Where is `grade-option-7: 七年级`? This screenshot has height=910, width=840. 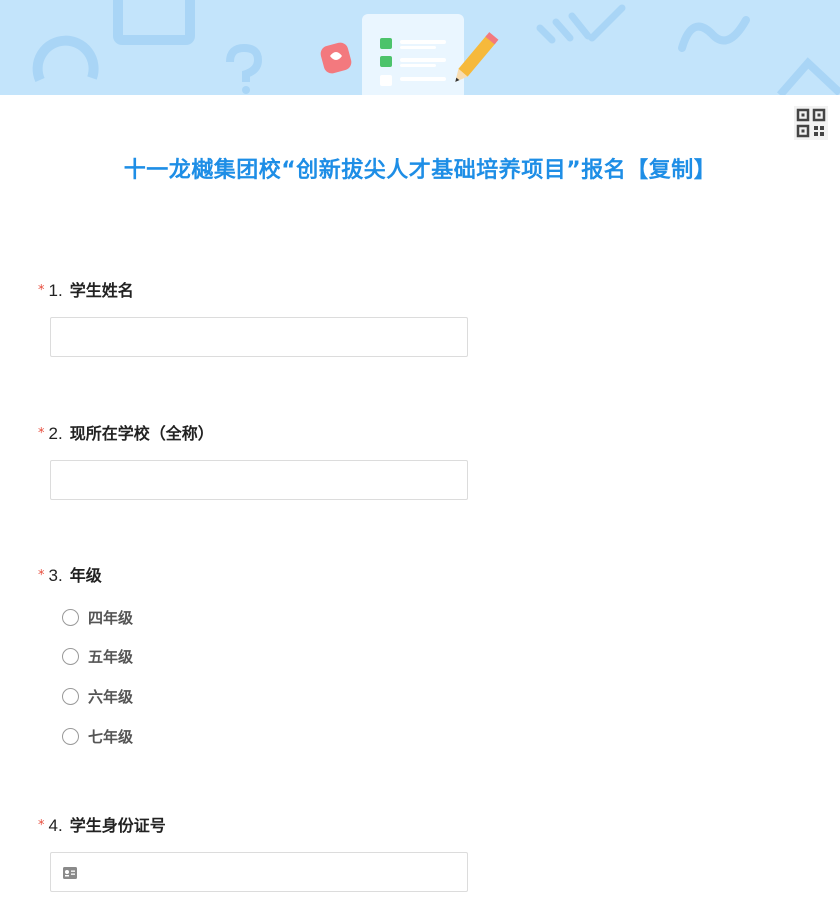 grade-option-7: 七年级 is located at coordinates (97, 736).